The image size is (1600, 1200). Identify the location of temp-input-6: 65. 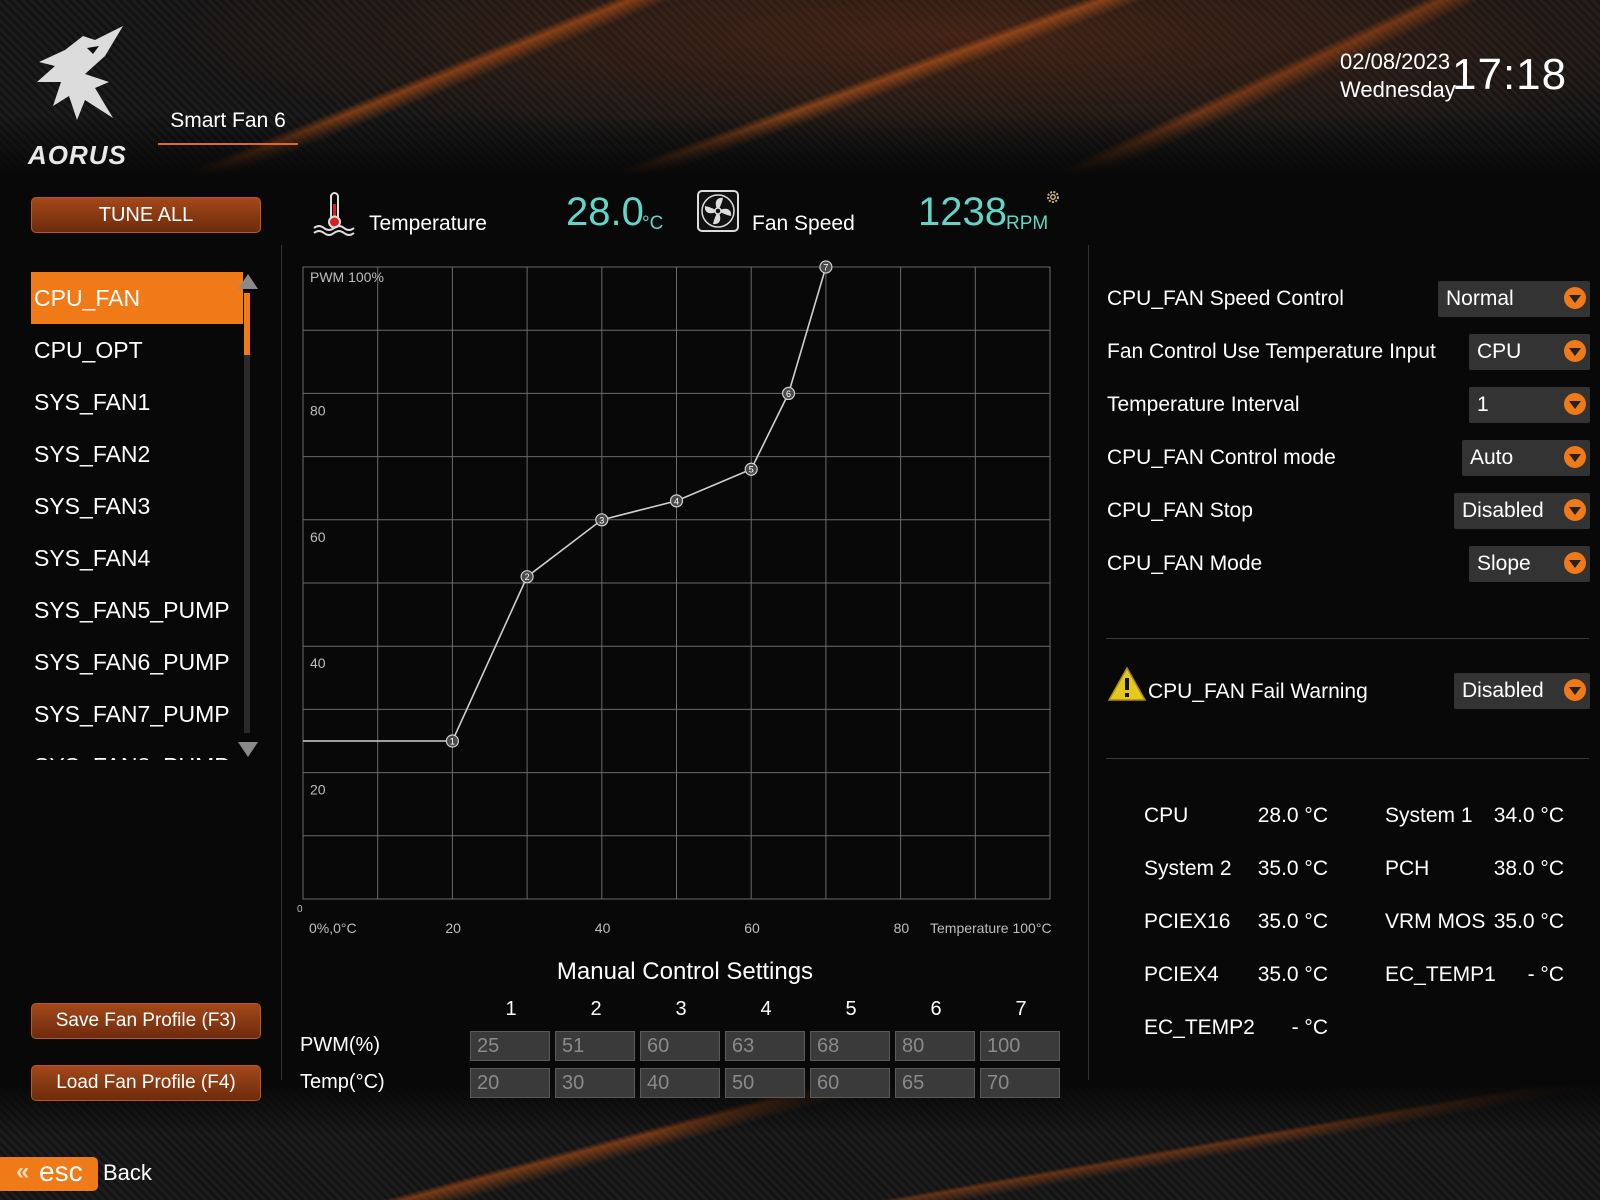
(935, 1083).